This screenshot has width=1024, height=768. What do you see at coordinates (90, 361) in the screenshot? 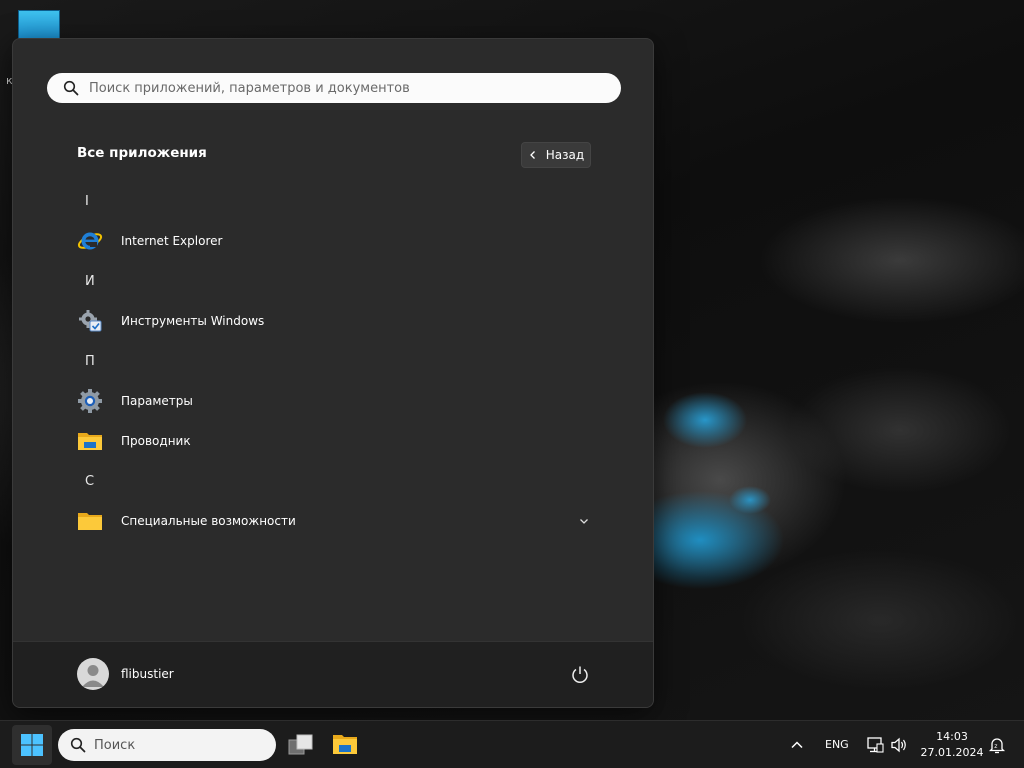
I see `letter-label: П` at bounding box center [90, 361].